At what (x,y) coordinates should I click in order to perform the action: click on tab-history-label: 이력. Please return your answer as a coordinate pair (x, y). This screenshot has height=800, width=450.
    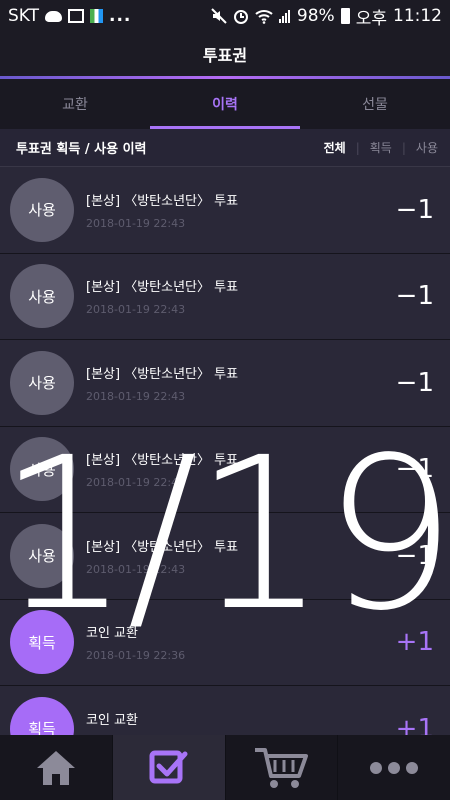
    Looking at the image, I should click on (225, 105).